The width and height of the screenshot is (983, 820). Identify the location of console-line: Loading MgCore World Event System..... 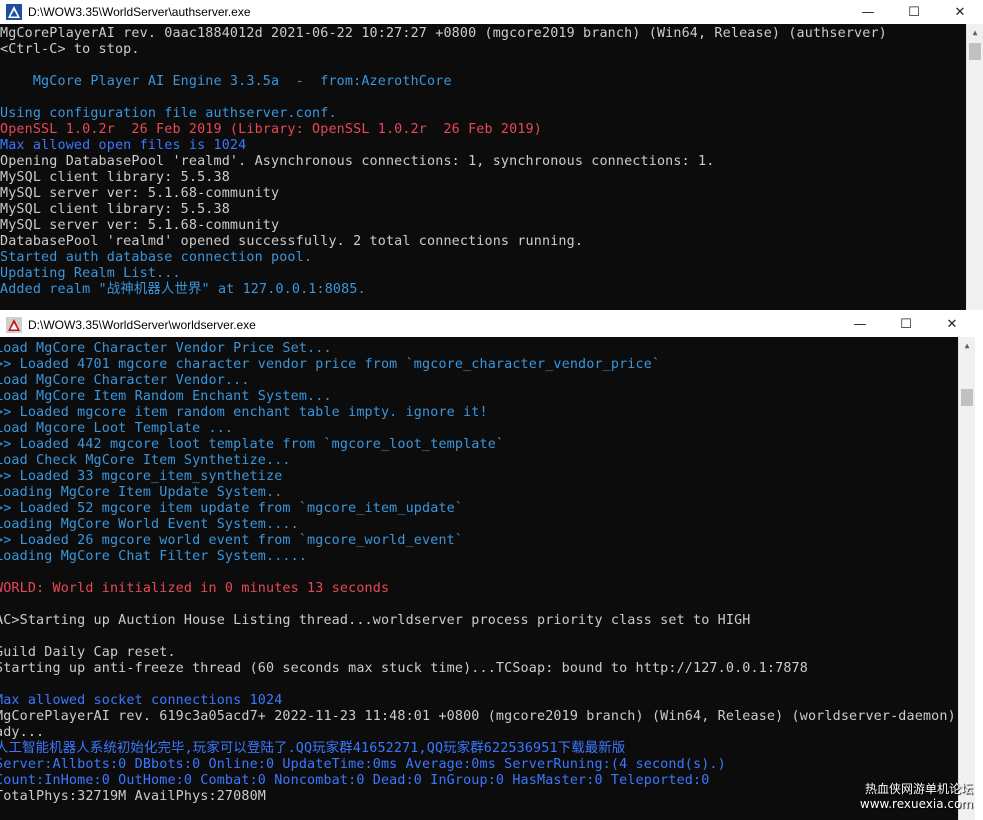
(149, 524).